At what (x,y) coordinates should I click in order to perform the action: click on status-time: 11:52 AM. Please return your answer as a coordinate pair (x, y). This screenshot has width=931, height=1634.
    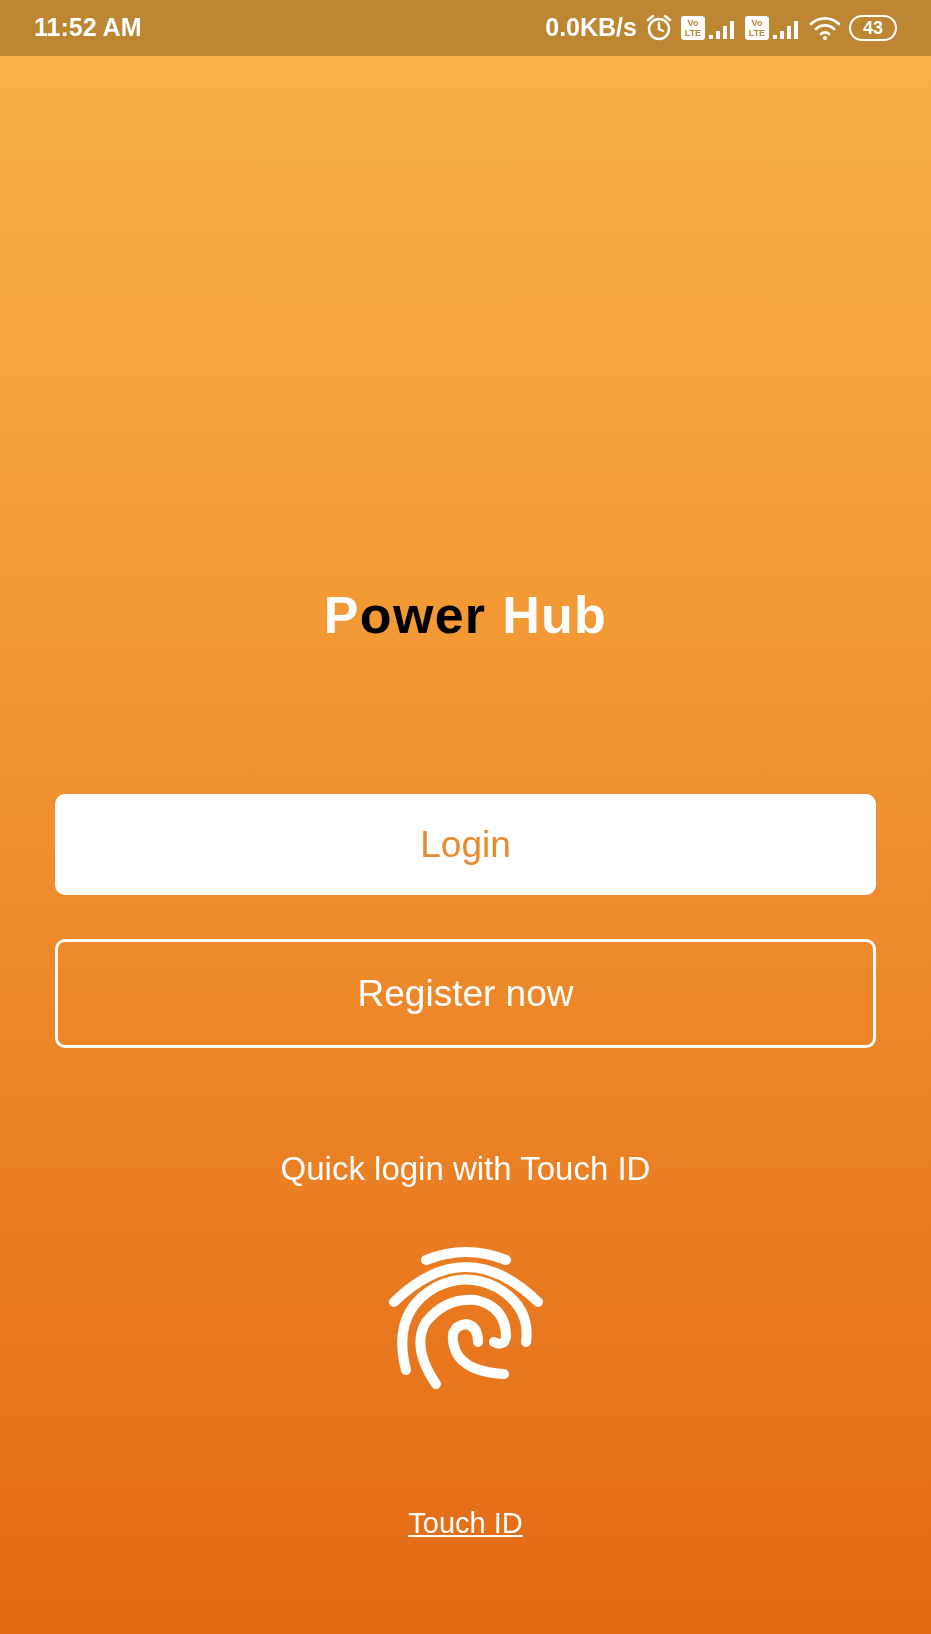
    Looking at the image, I should click on (88, 28).